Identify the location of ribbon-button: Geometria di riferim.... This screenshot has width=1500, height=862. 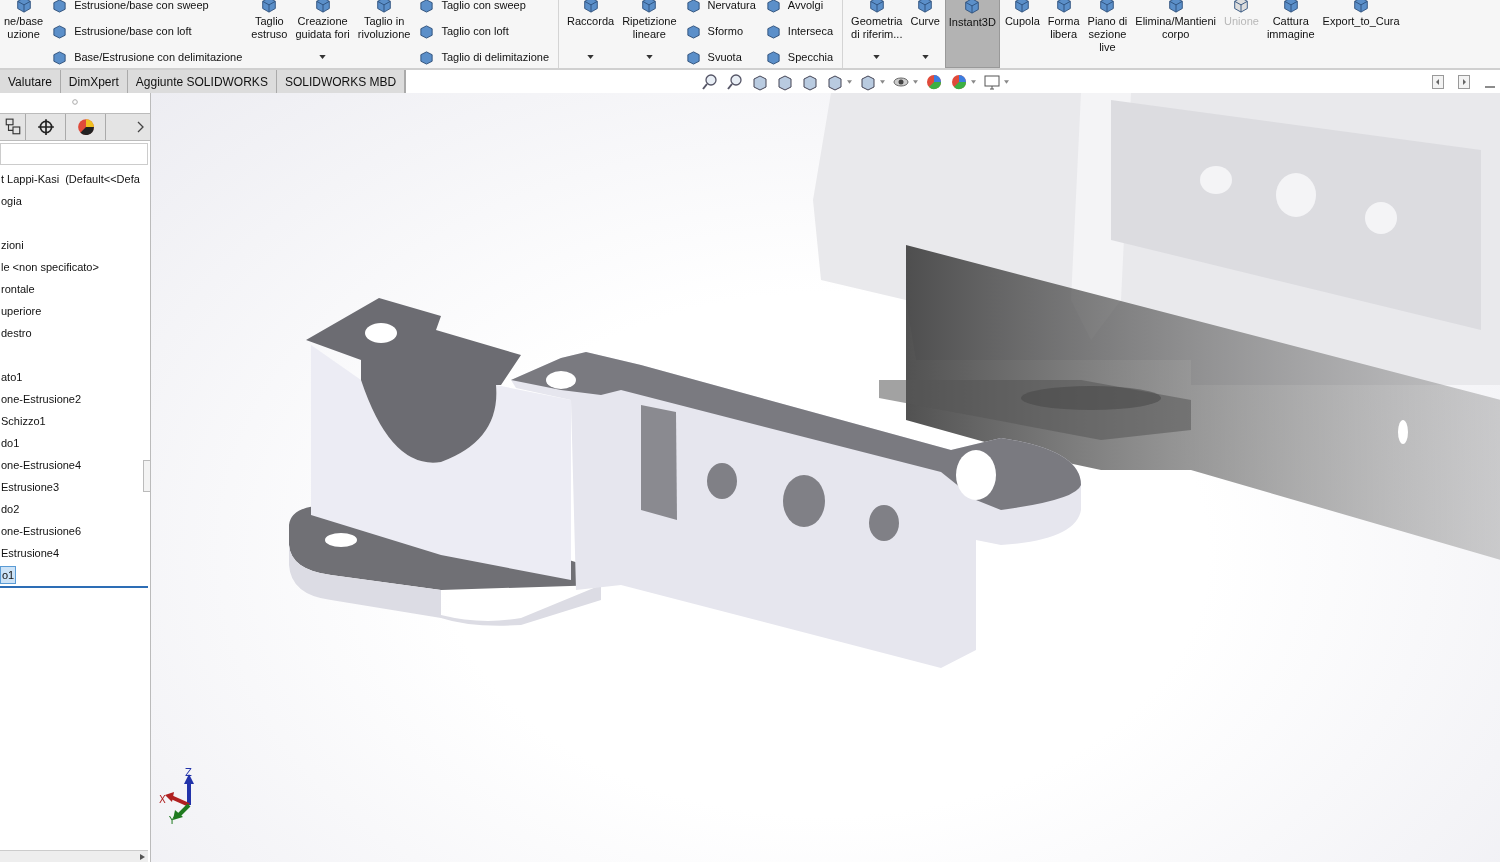
(877, 34).